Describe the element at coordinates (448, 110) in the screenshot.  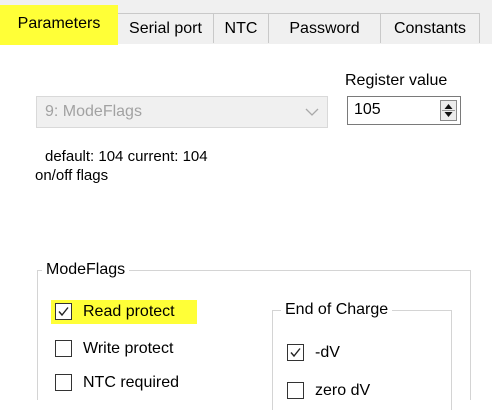
I see `spin-arrows-icon` at that location.